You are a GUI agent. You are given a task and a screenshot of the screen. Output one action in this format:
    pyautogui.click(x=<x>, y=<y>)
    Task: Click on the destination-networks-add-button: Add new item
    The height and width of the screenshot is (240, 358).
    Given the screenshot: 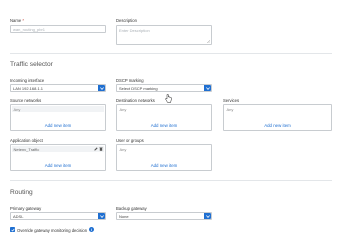 What is the action you would take?
    pyautogui.click(x=164, y=125)
    